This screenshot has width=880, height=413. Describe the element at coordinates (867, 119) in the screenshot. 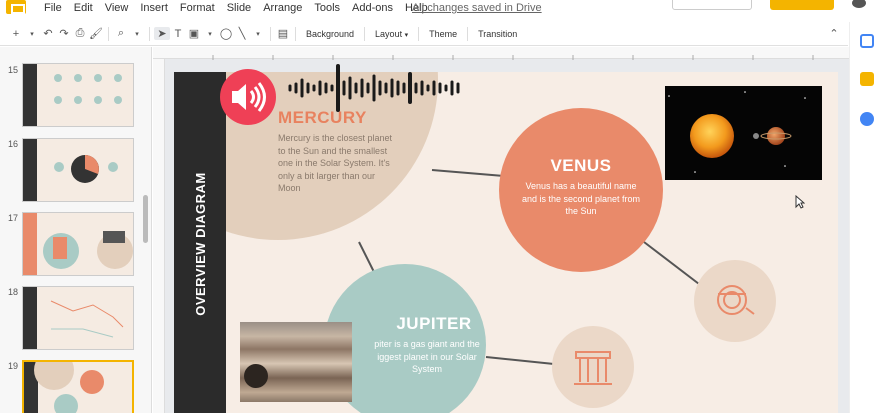

I see `tasks-icon` at that location.